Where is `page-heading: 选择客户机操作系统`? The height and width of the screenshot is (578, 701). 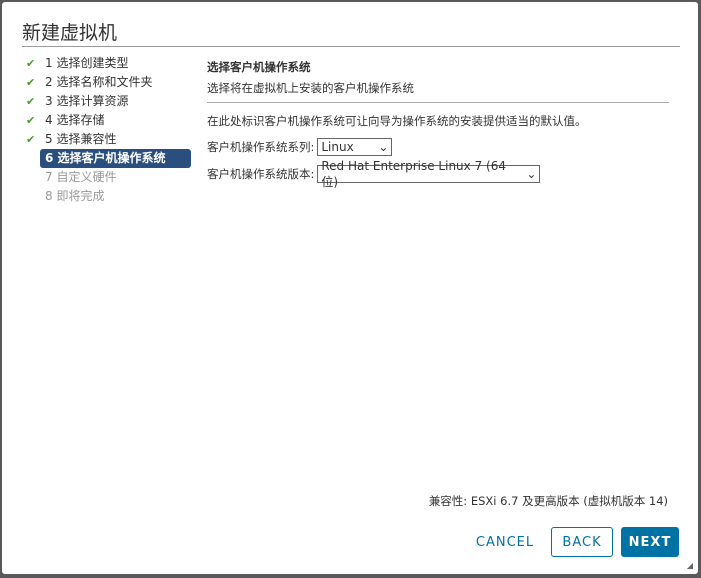
page-heading: 选择客户机操作系统 is located at coordinates (259, 67).